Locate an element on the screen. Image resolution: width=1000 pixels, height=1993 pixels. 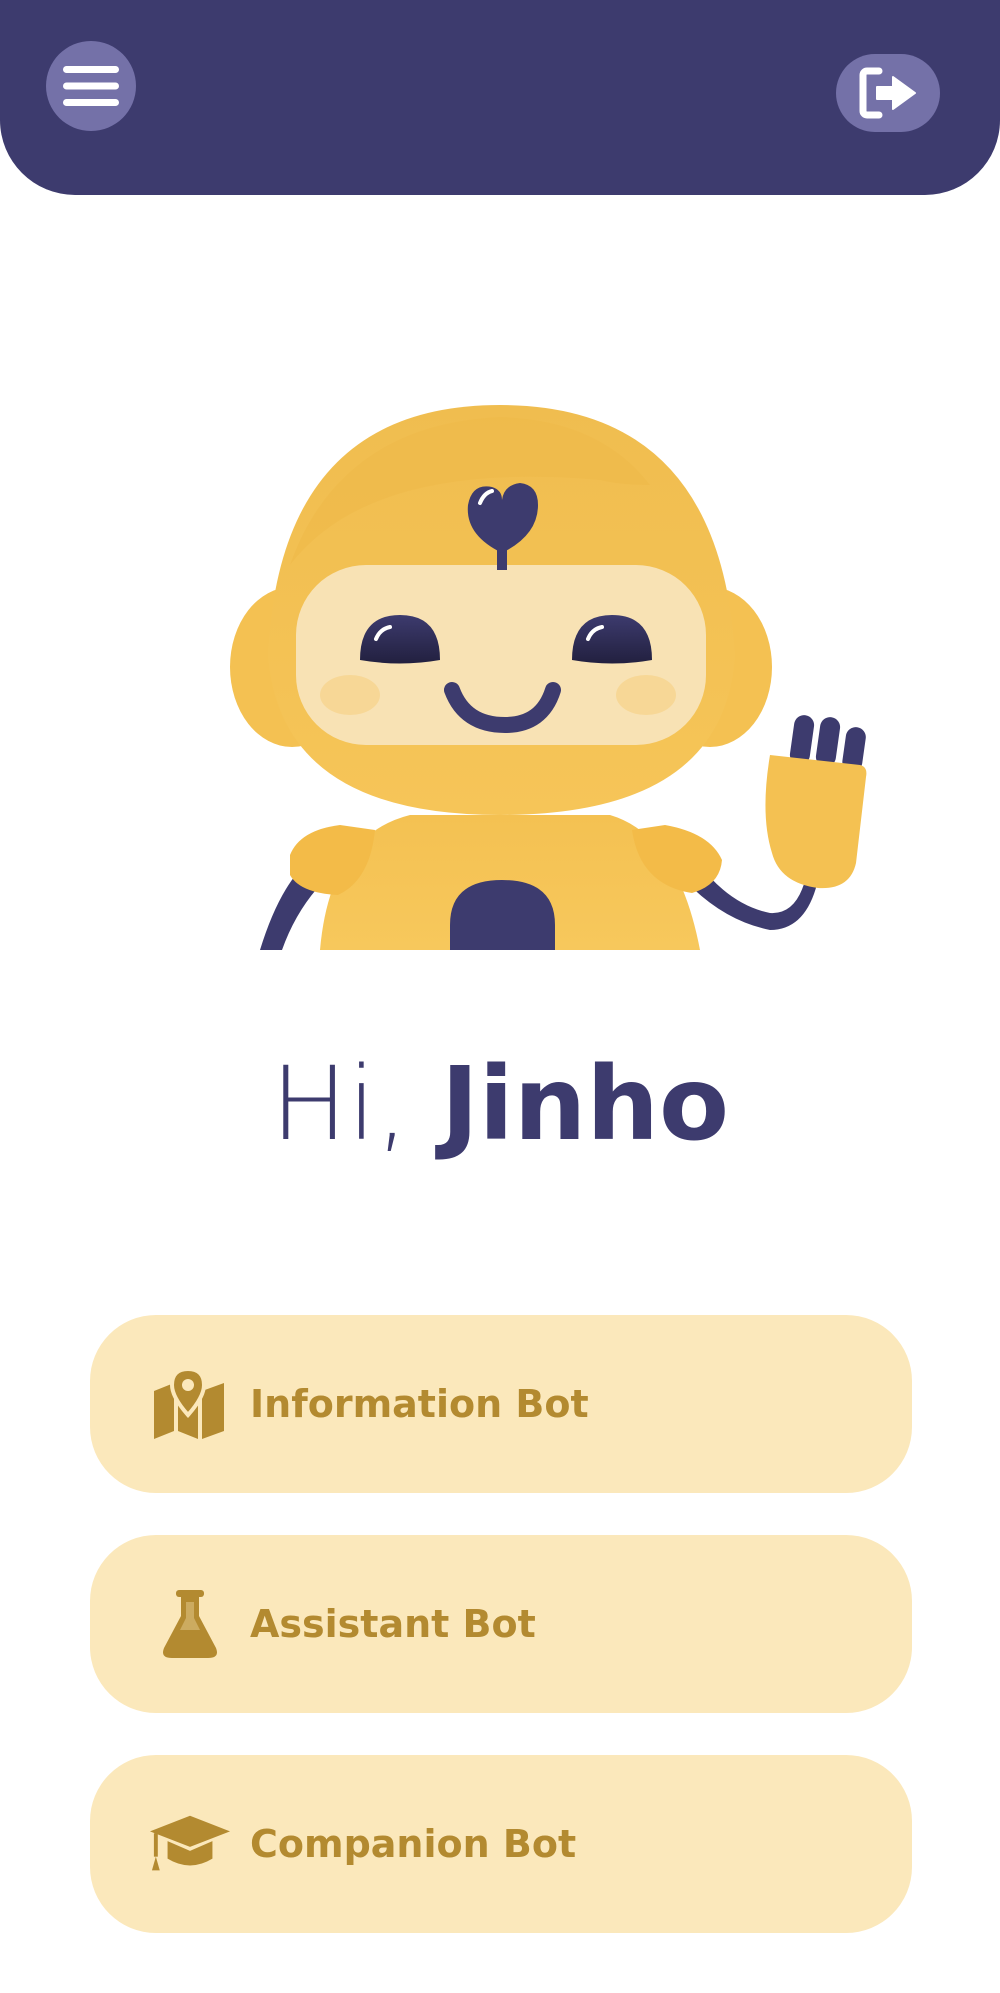
companion-bot-button: Companion Bot is located at coordinates (501, 1844).